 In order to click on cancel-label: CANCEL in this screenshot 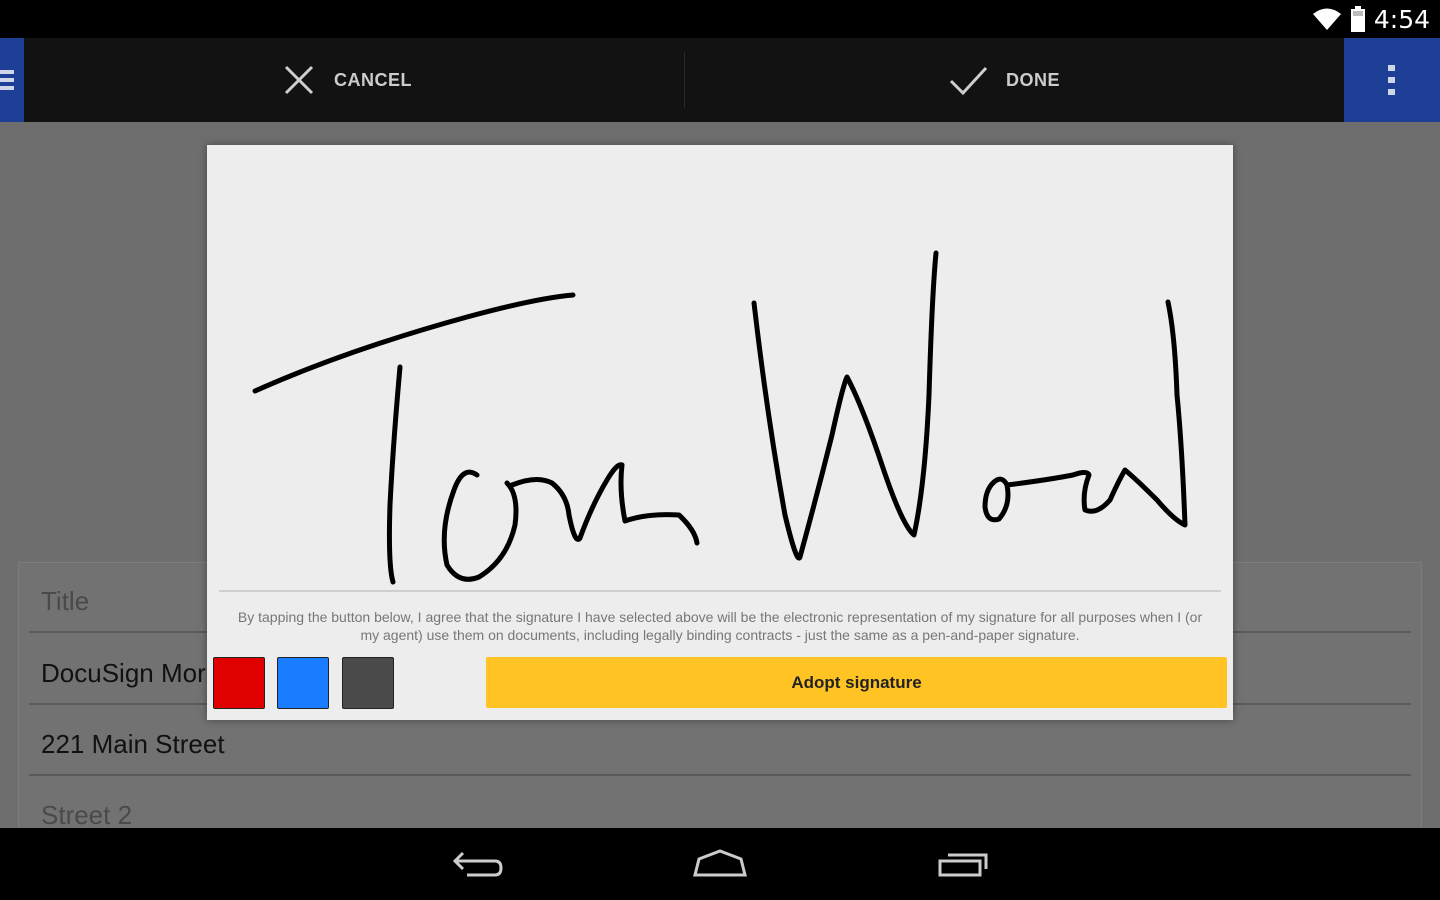, I will do `click(373, 79)`.